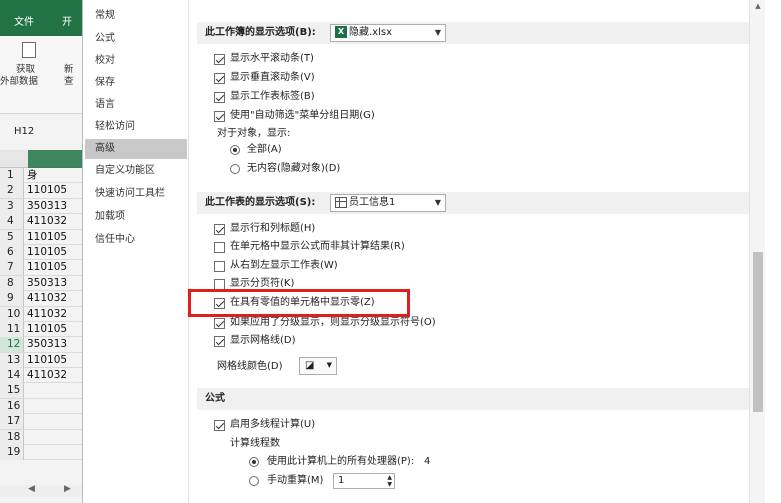 The width and height of the screenshot is (781, 503). I want to click on row-number: 11, so click(12, 329).